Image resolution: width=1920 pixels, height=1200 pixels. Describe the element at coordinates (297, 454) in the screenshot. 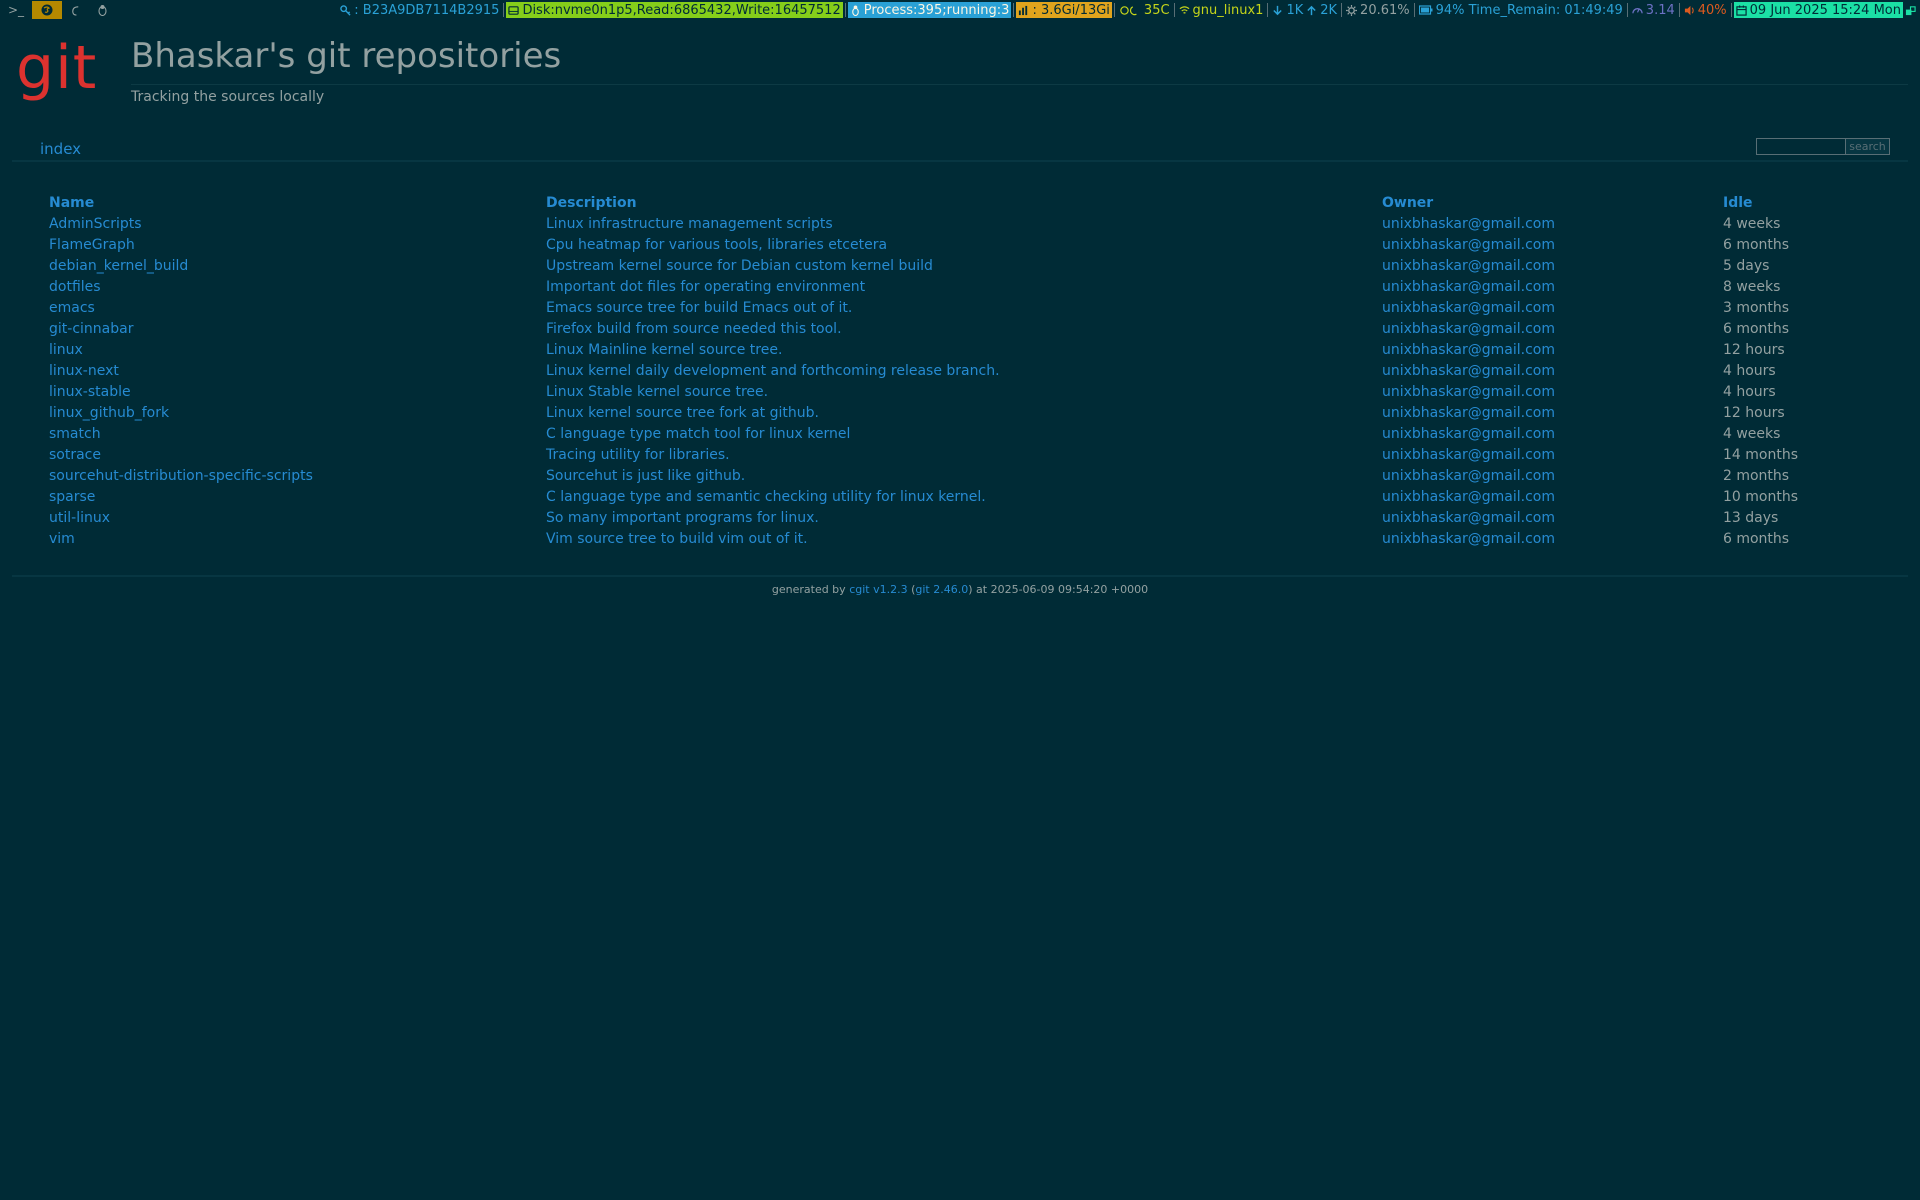

I see `repo-name-link: sotrace` at that location.